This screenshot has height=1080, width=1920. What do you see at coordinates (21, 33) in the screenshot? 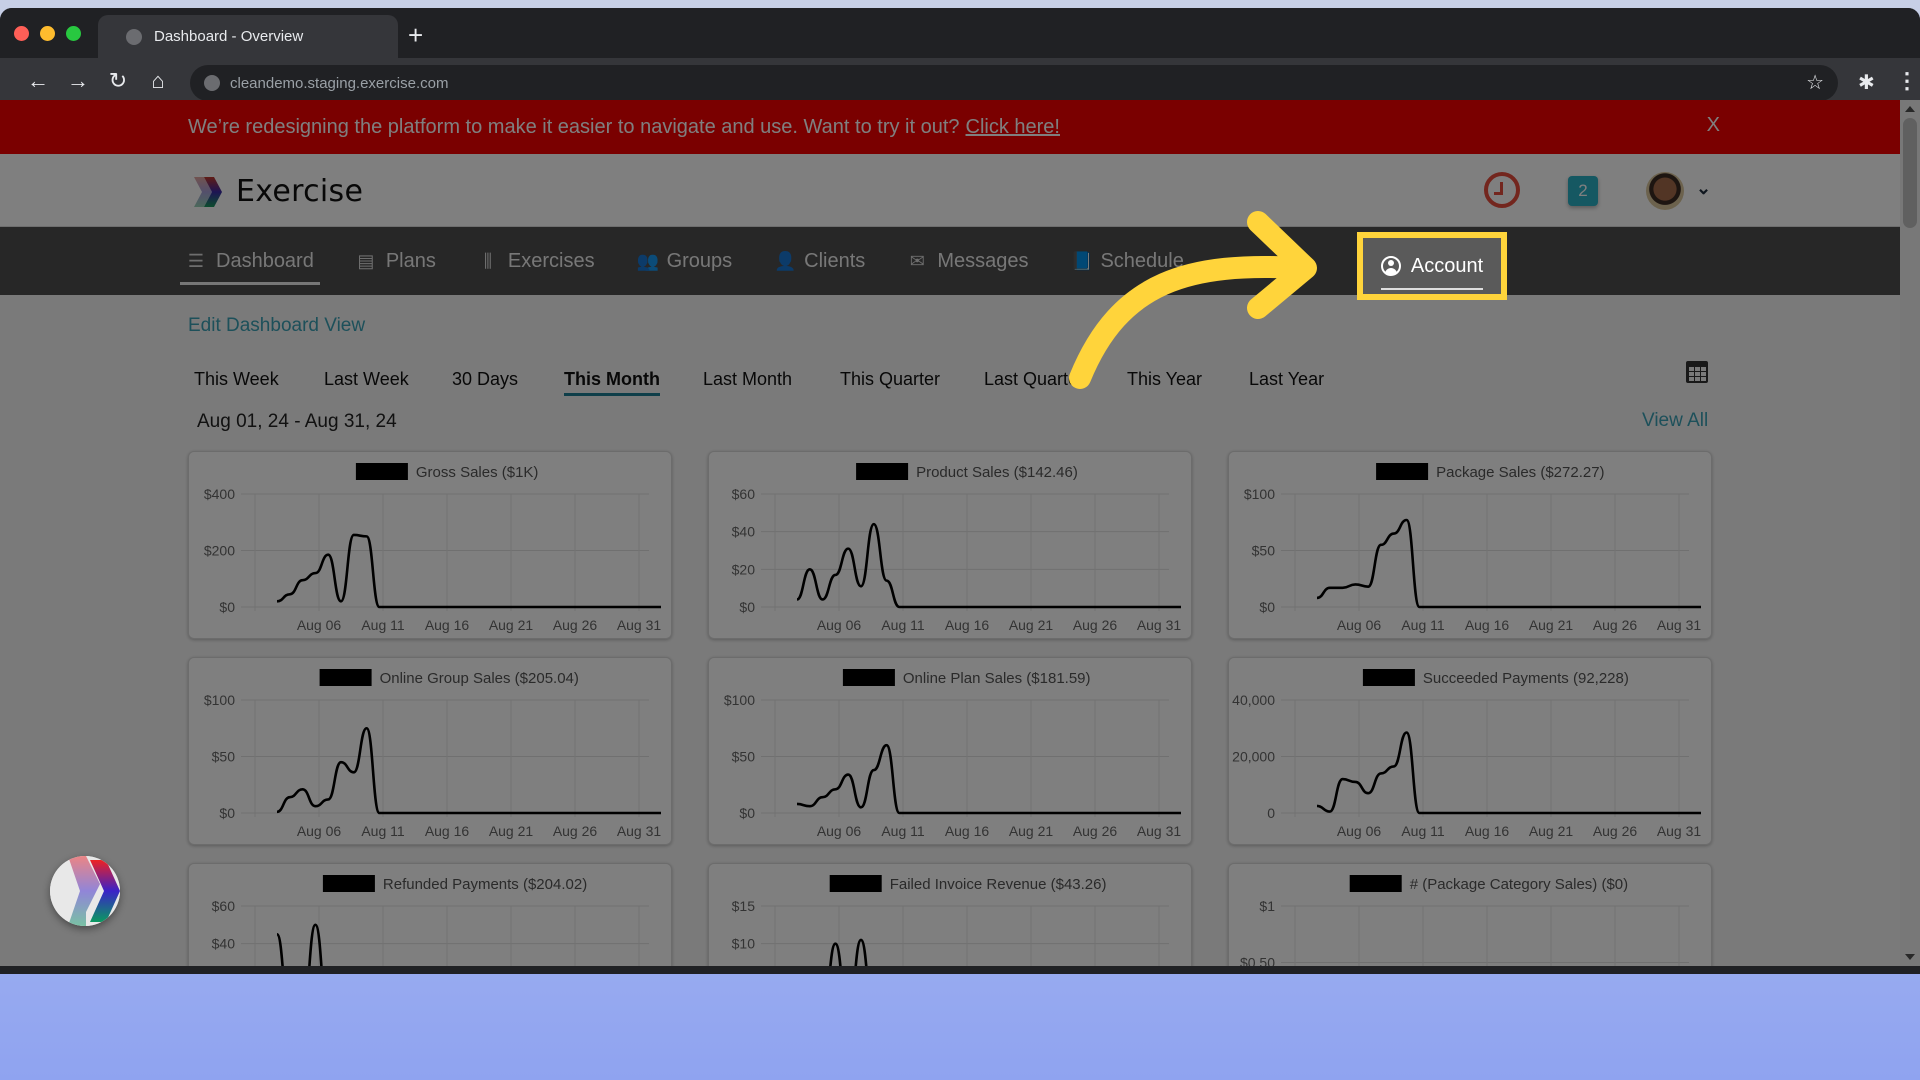
I see `close-window-button` at bounding box center [21, 33].